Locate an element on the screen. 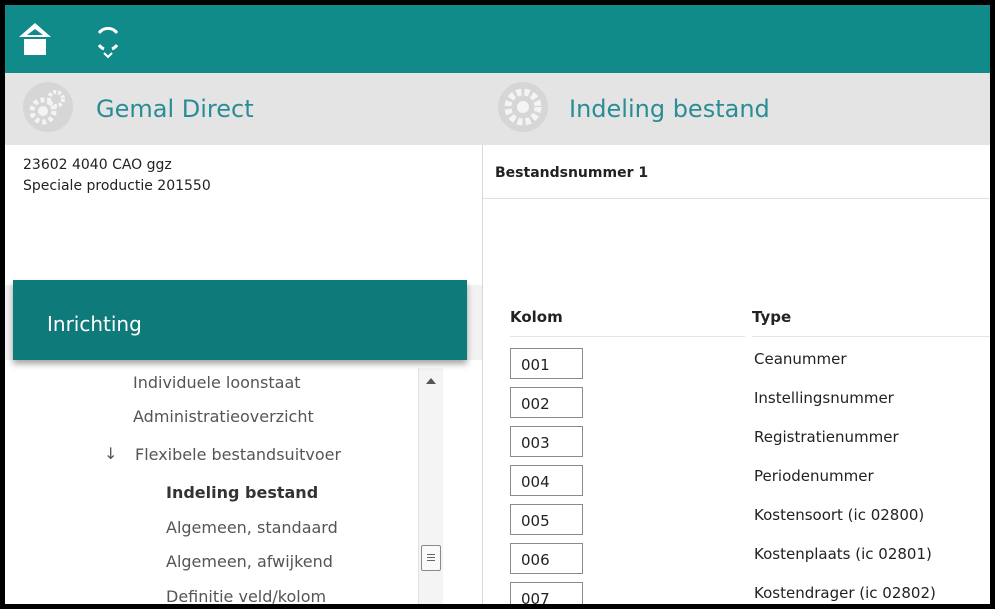 This screenshot has width=995, height=609. section-header-inrichting: Inrichting is located at coordinates (240, 320).